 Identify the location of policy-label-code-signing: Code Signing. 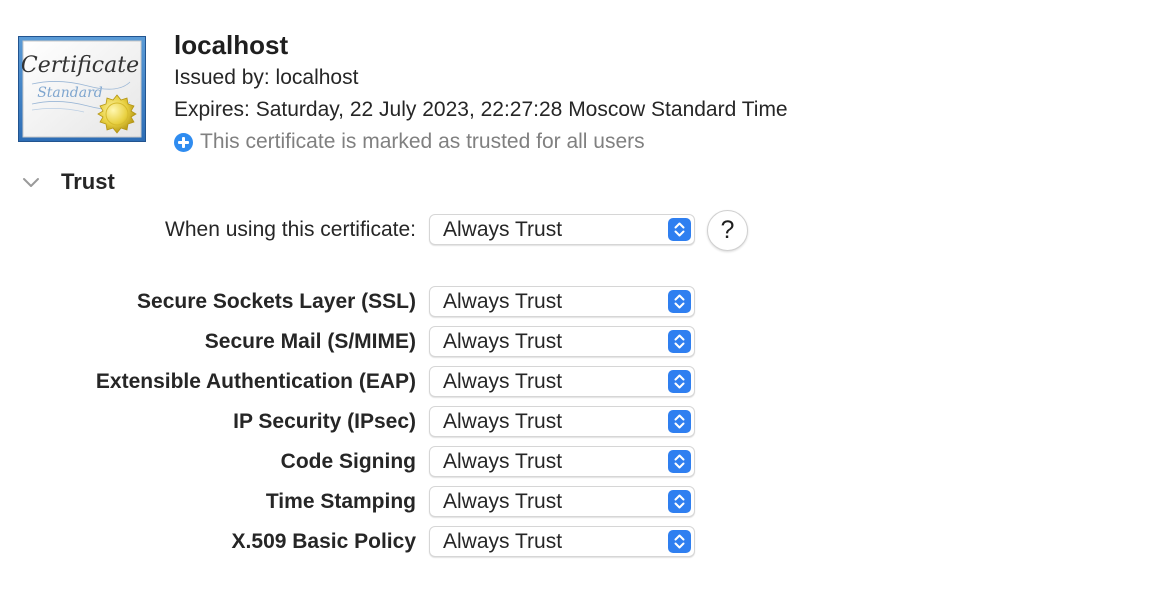
(348, 461).